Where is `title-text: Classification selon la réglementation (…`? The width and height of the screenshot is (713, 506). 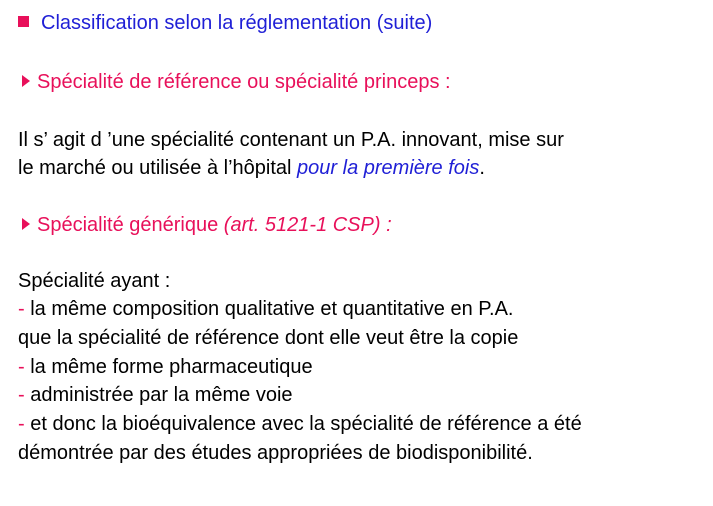
title-text: Classification selon la réglementation (… is located at coordinates (237, 23).